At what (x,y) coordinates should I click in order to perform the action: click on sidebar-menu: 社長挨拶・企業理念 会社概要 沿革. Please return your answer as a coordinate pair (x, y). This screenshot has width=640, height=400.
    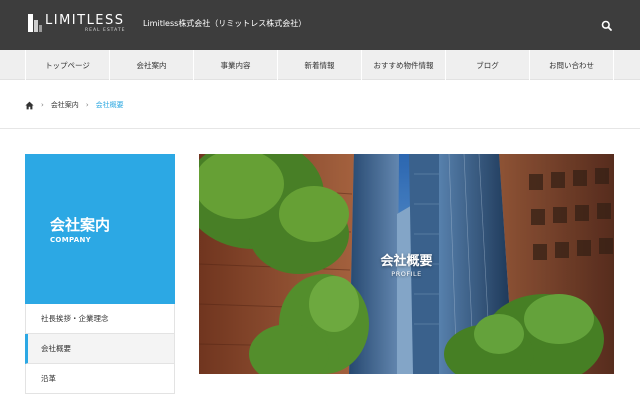
    Looking at the image, I should click on (100, 349).